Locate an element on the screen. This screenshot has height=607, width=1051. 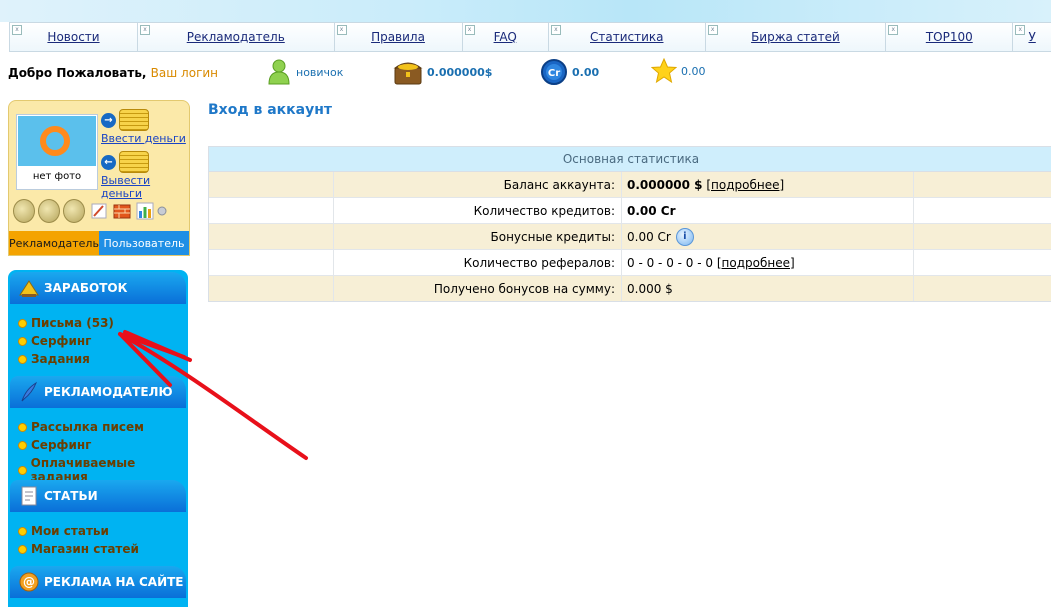
star-icon is located at coordinates (664, 71).